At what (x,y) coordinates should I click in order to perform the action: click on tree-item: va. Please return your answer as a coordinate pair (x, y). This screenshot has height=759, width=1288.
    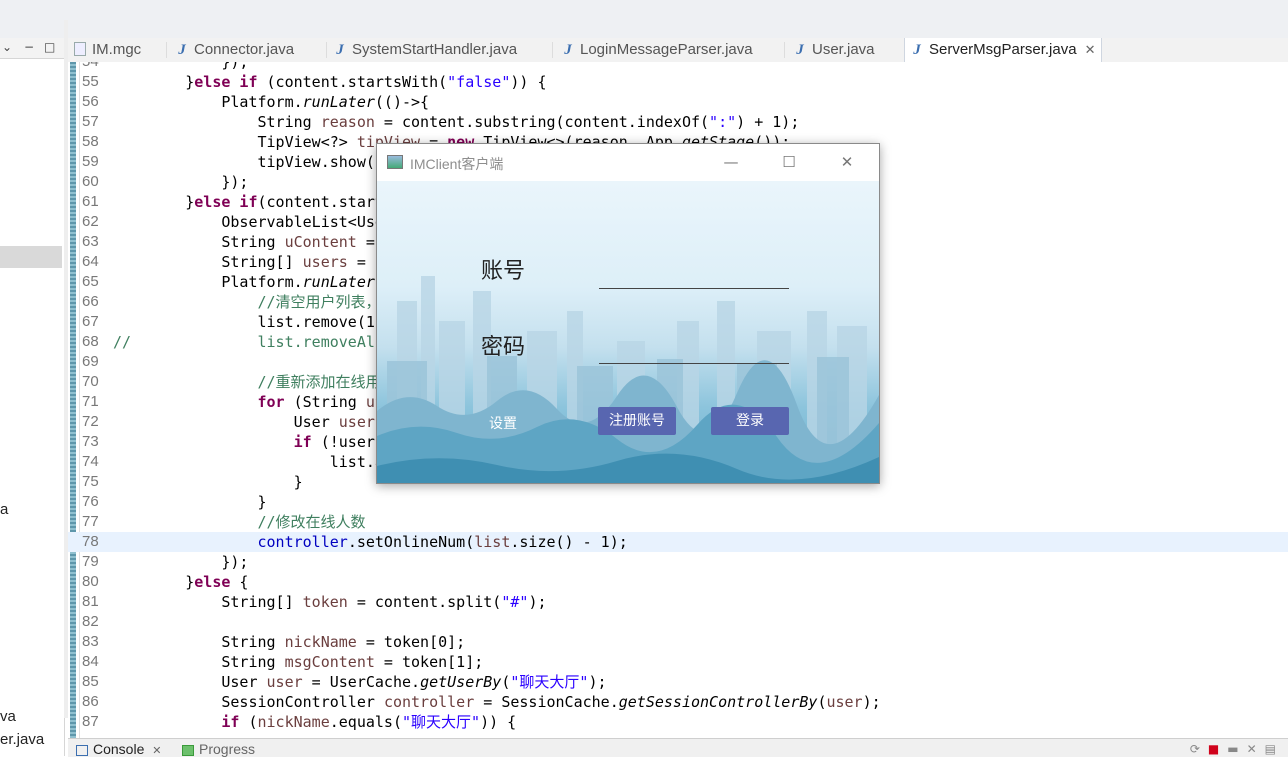
    Looking at the image, I should click on (8, 716).